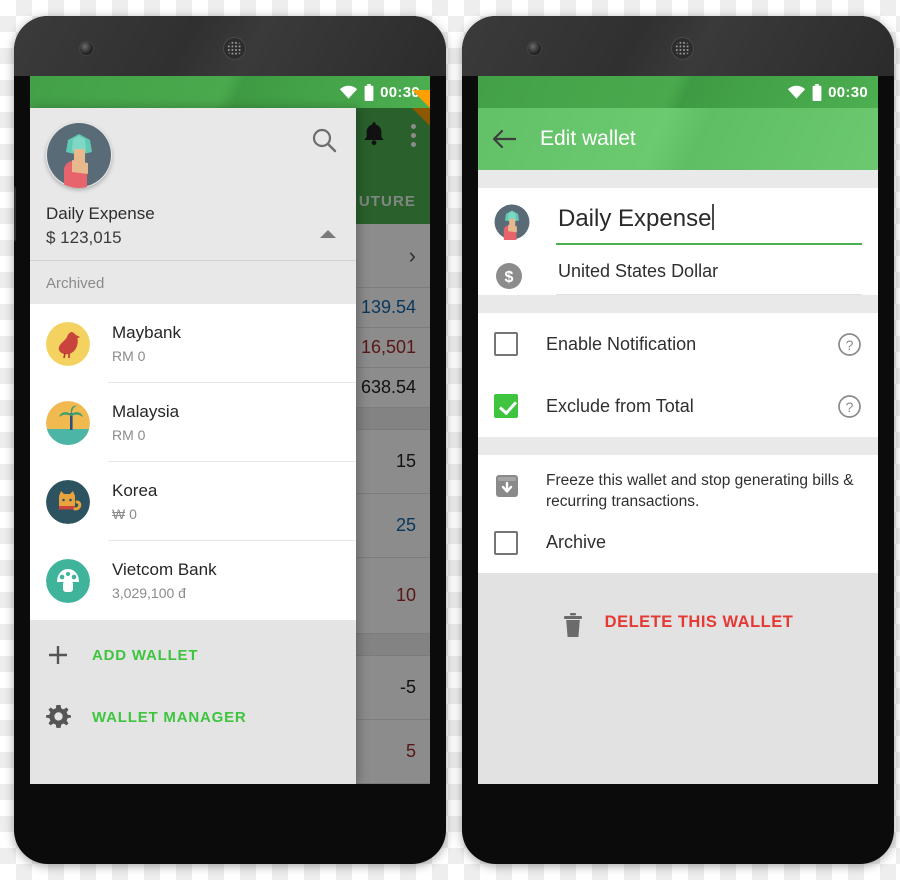 Image resolution: width=900 pixels, height=880 pixels. Describe the element at coordinates (507, 486) in the screenshot. I see `archive-box-icon` at that location.